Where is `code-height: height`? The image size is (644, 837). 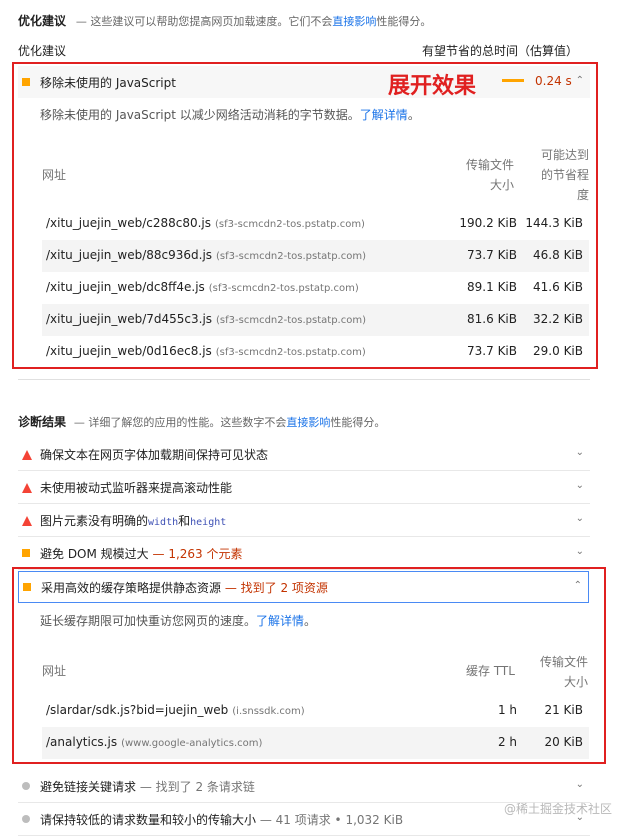 code-height: height is located at coordinates (208, 522).